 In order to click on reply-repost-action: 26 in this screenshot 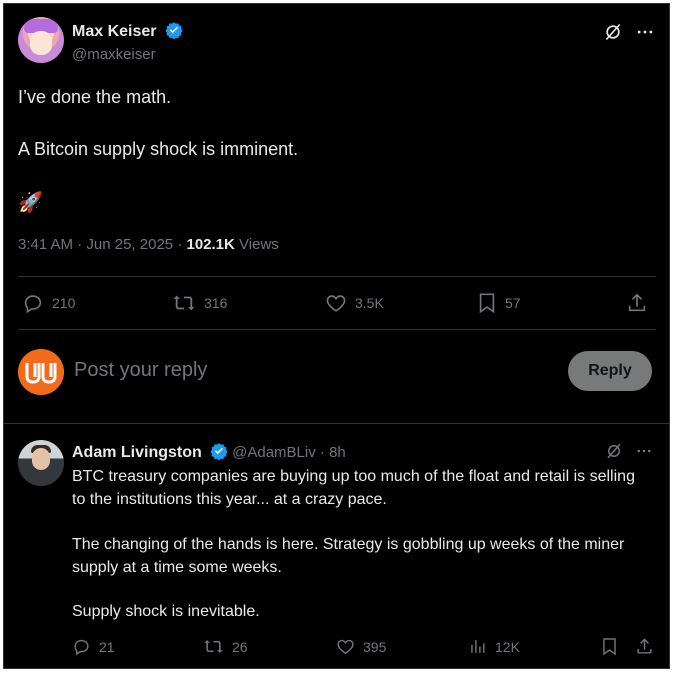, I will do `click(225, 646)`.